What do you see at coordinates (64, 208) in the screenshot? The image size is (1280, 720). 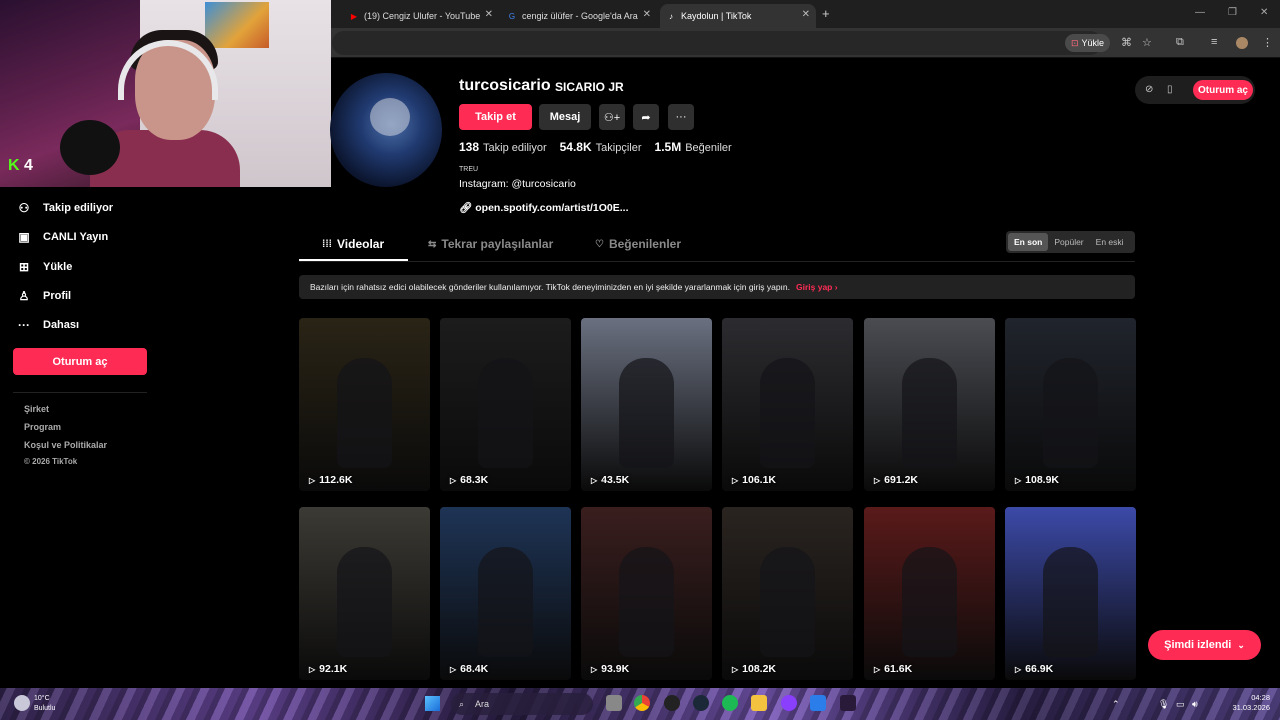 I see `sidebar-item-following: ⚇ Takip ediliyor` at bounding box center [64, 208].